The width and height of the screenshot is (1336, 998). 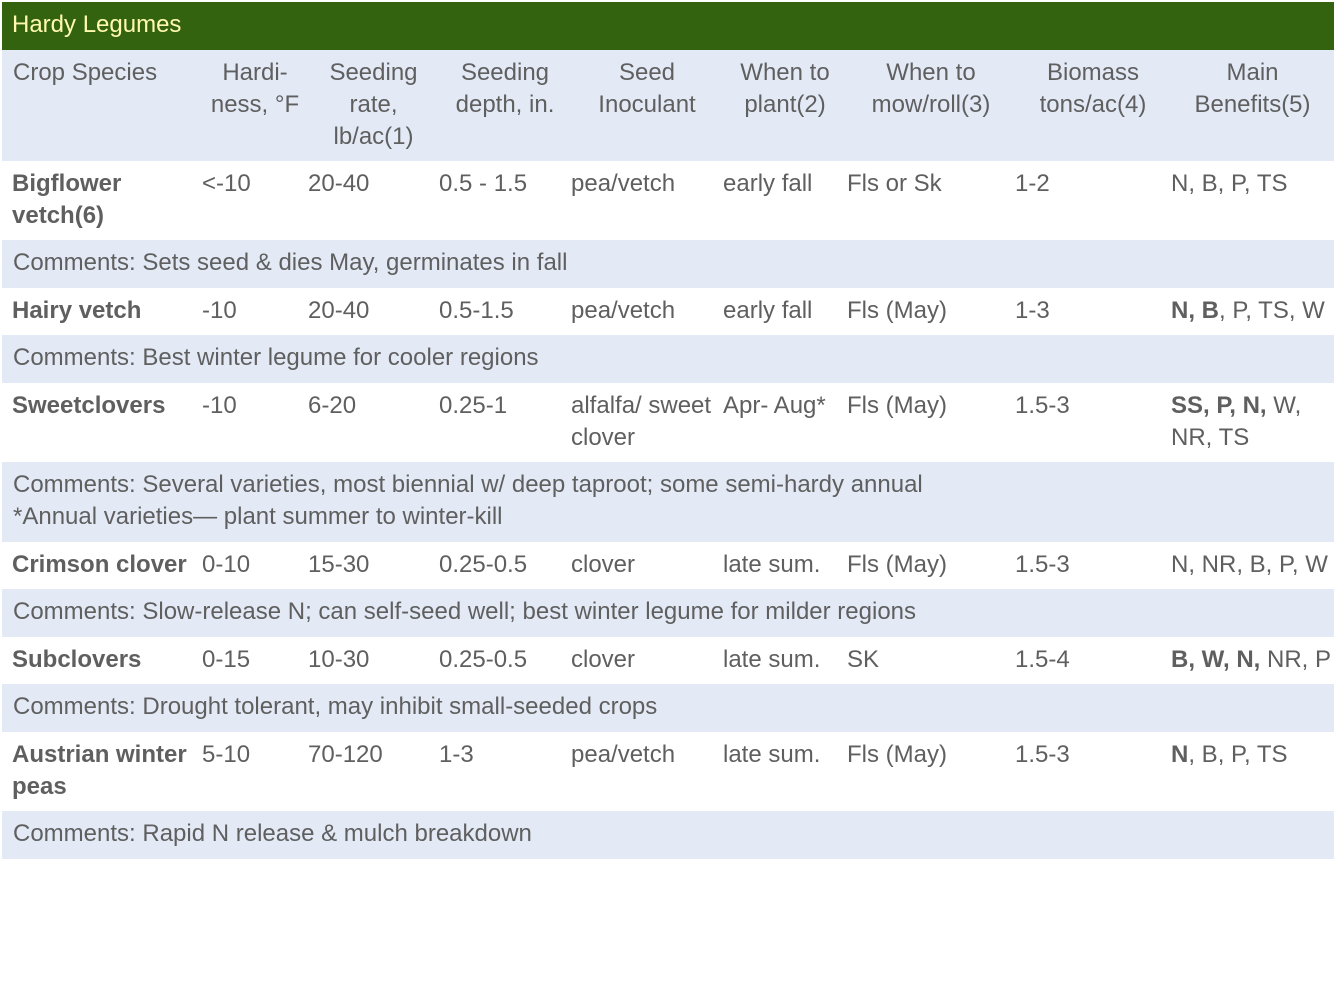 What do you see at coordinates (373, 771) in the screenshot?
I see `seeding-rate-cell: 70-120` at bounding box center [373, 771].